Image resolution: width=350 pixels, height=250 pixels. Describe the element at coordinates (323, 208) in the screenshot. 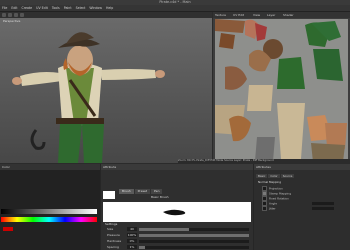

I see `jitter-field` at that location.